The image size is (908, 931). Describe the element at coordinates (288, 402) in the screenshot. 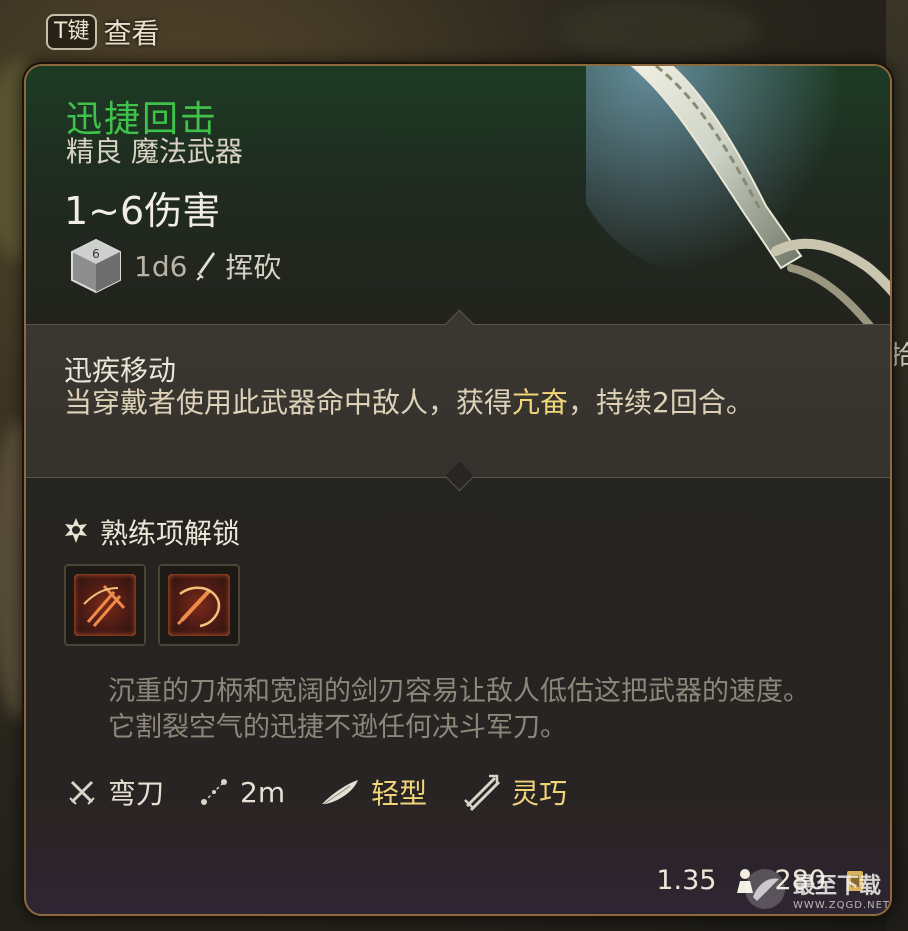

I see `passive-desc-text: 当穿戴者使用此武器命中敌人，获得` at that location.